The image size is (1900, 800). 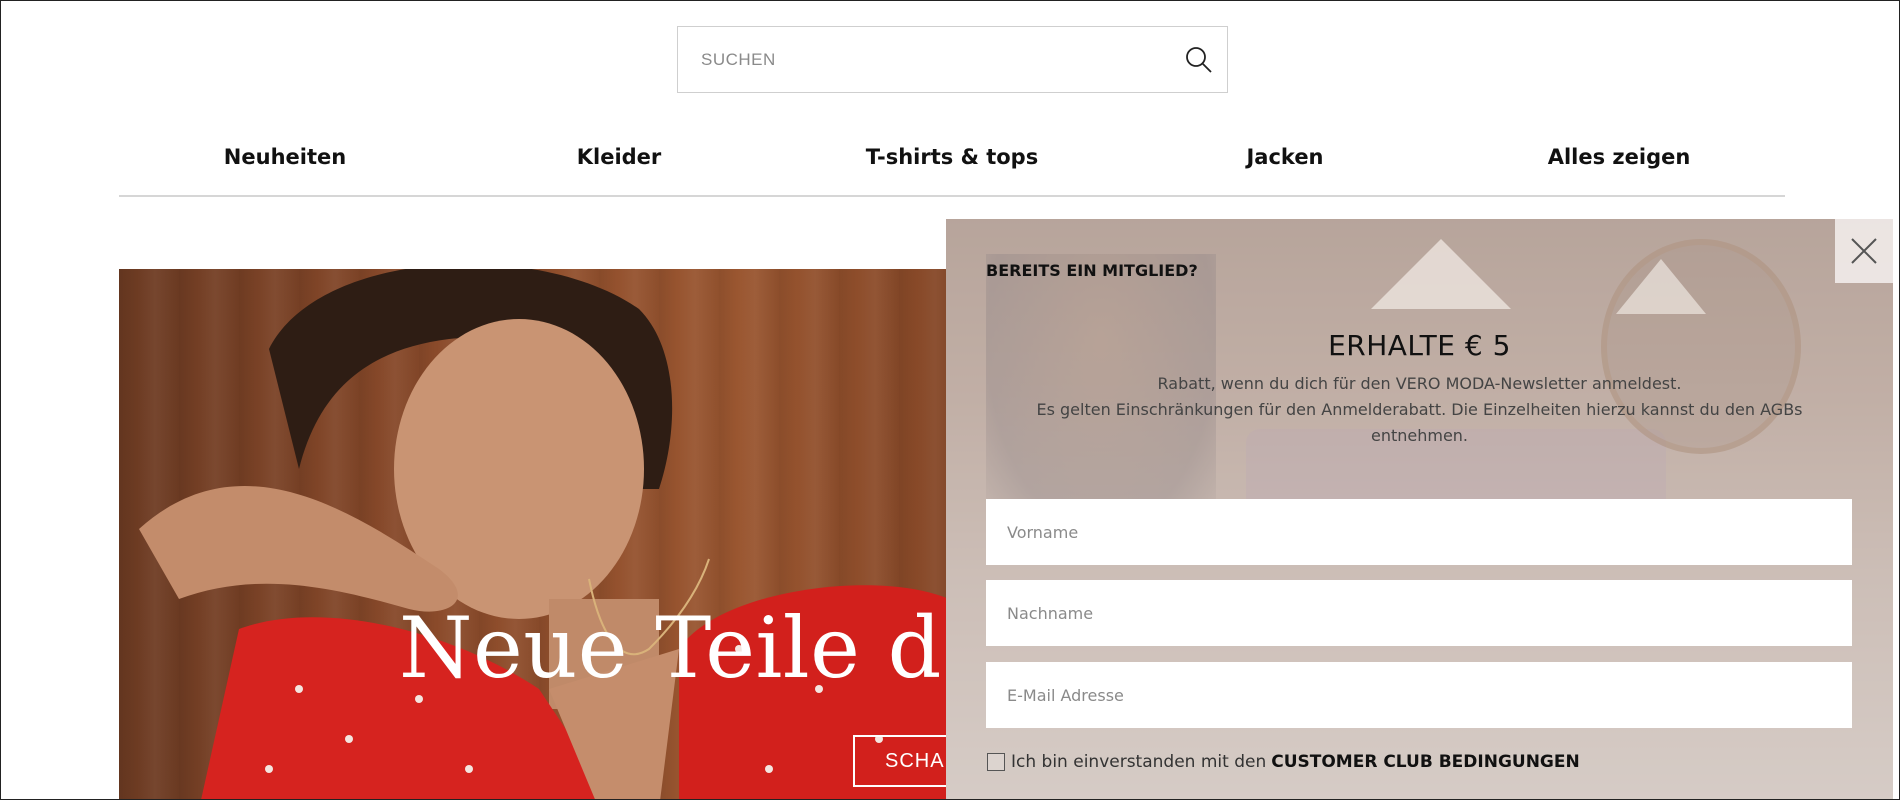 I want to click on modal-headline: ERHALTE € 5, so click(x=1419, y=345).